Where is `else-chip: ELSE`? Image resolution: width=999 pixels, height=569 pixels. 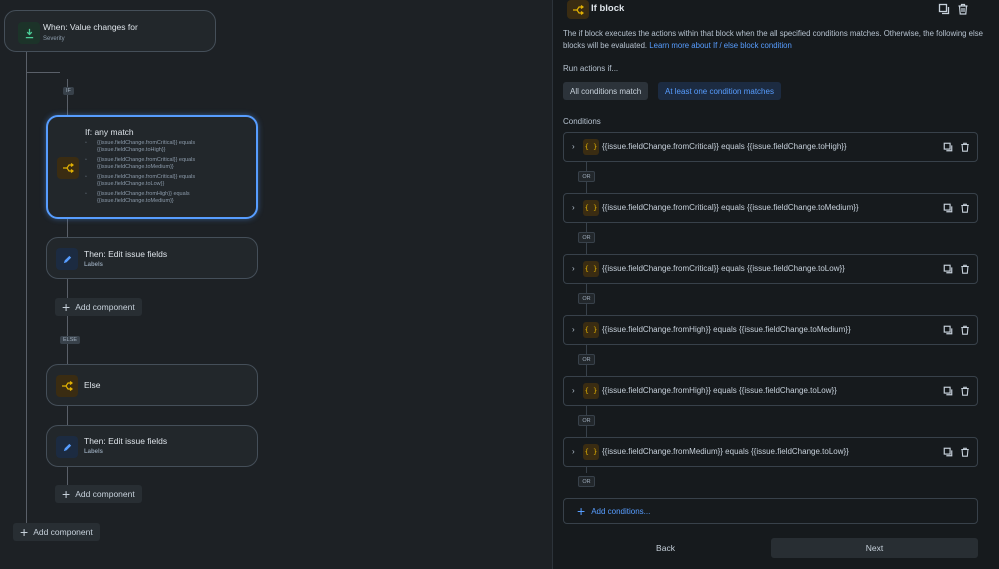
else-chip: ELSE is located at coordinates (70, 340).